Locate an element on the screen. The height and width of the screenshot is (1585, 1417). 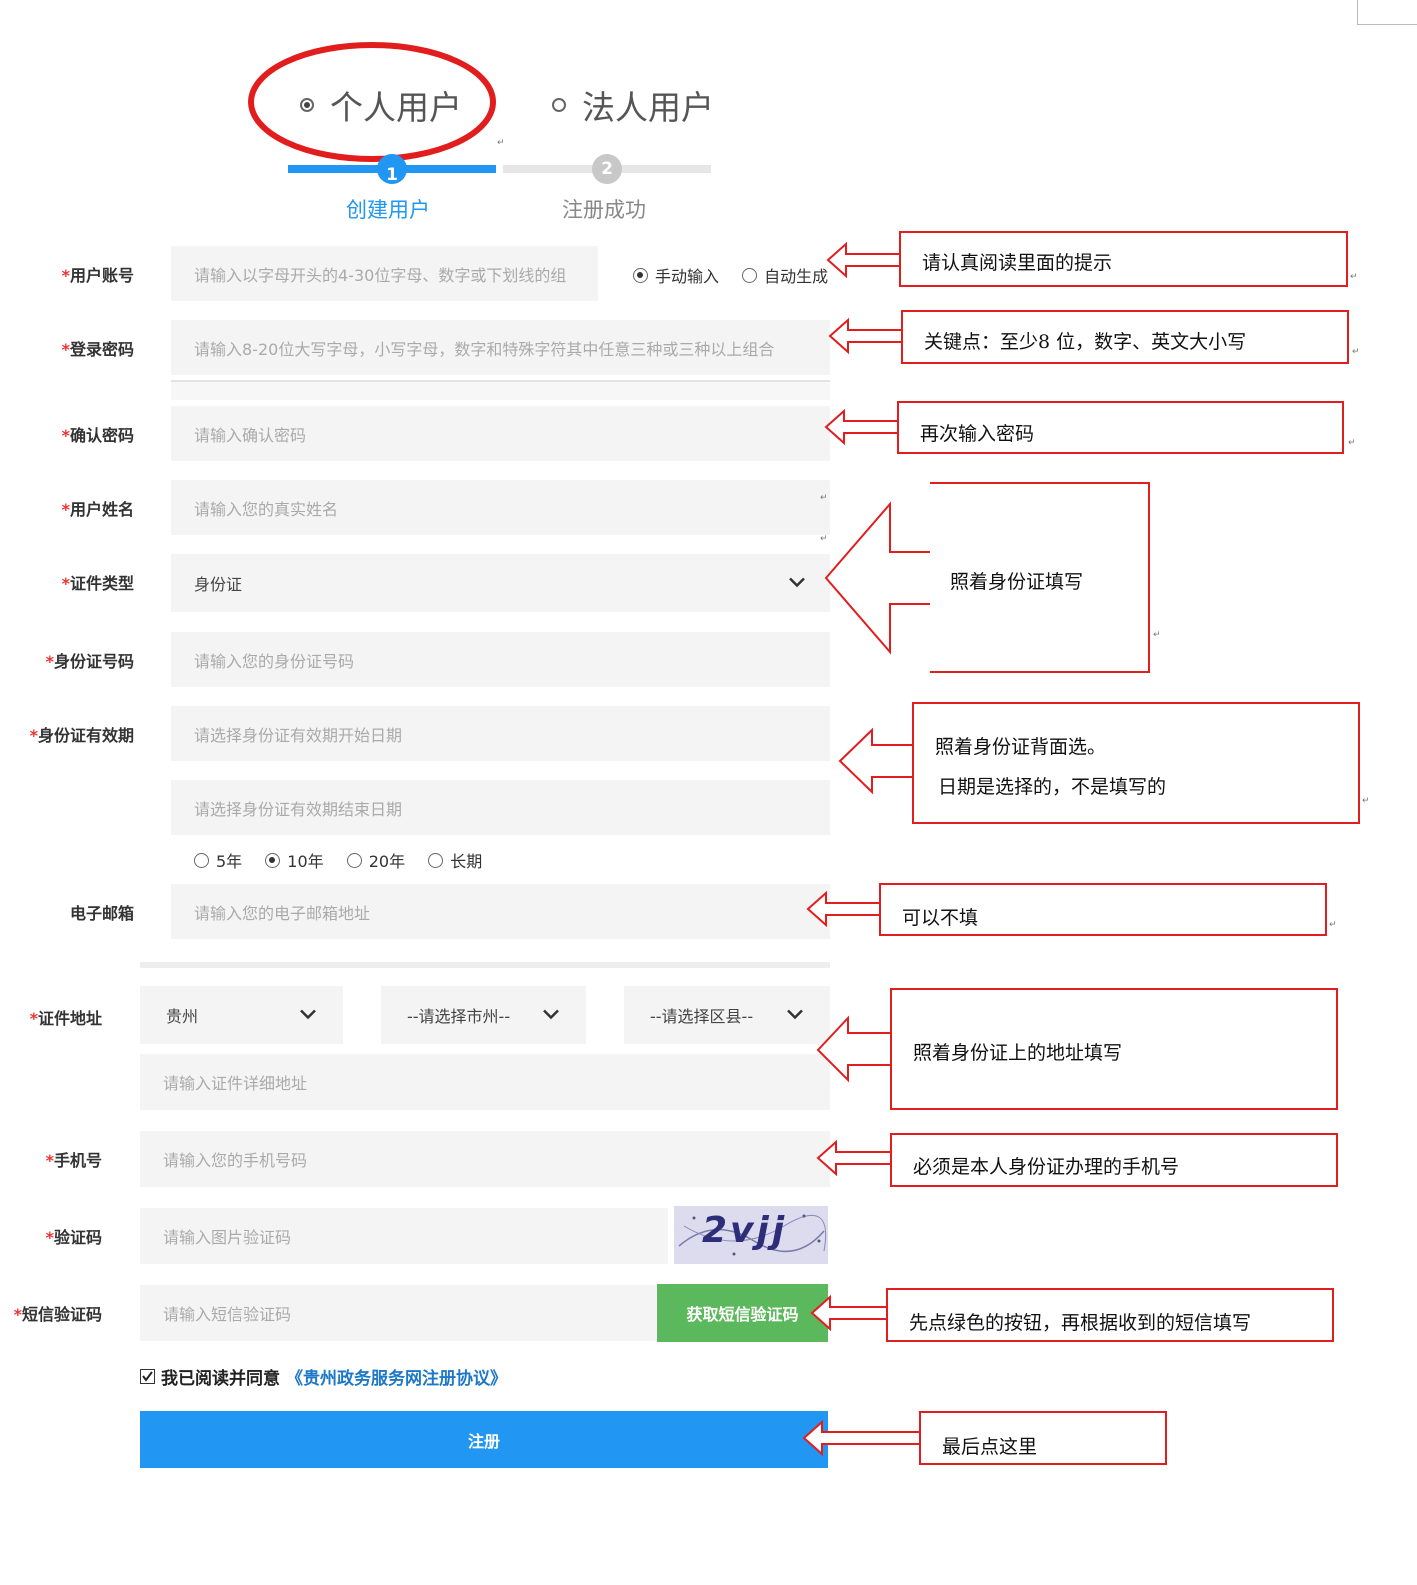
annotation-sms: 先点绿色的按钮，再根据收到的短信填写 is located at coordinates (1110, 1315).